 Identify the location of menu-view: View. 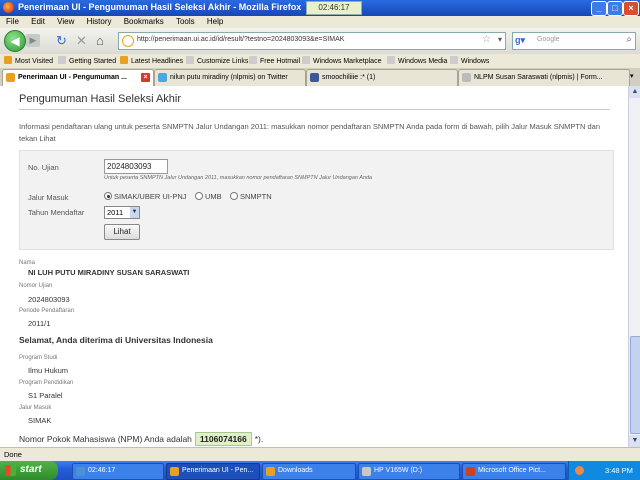
(65, 21).